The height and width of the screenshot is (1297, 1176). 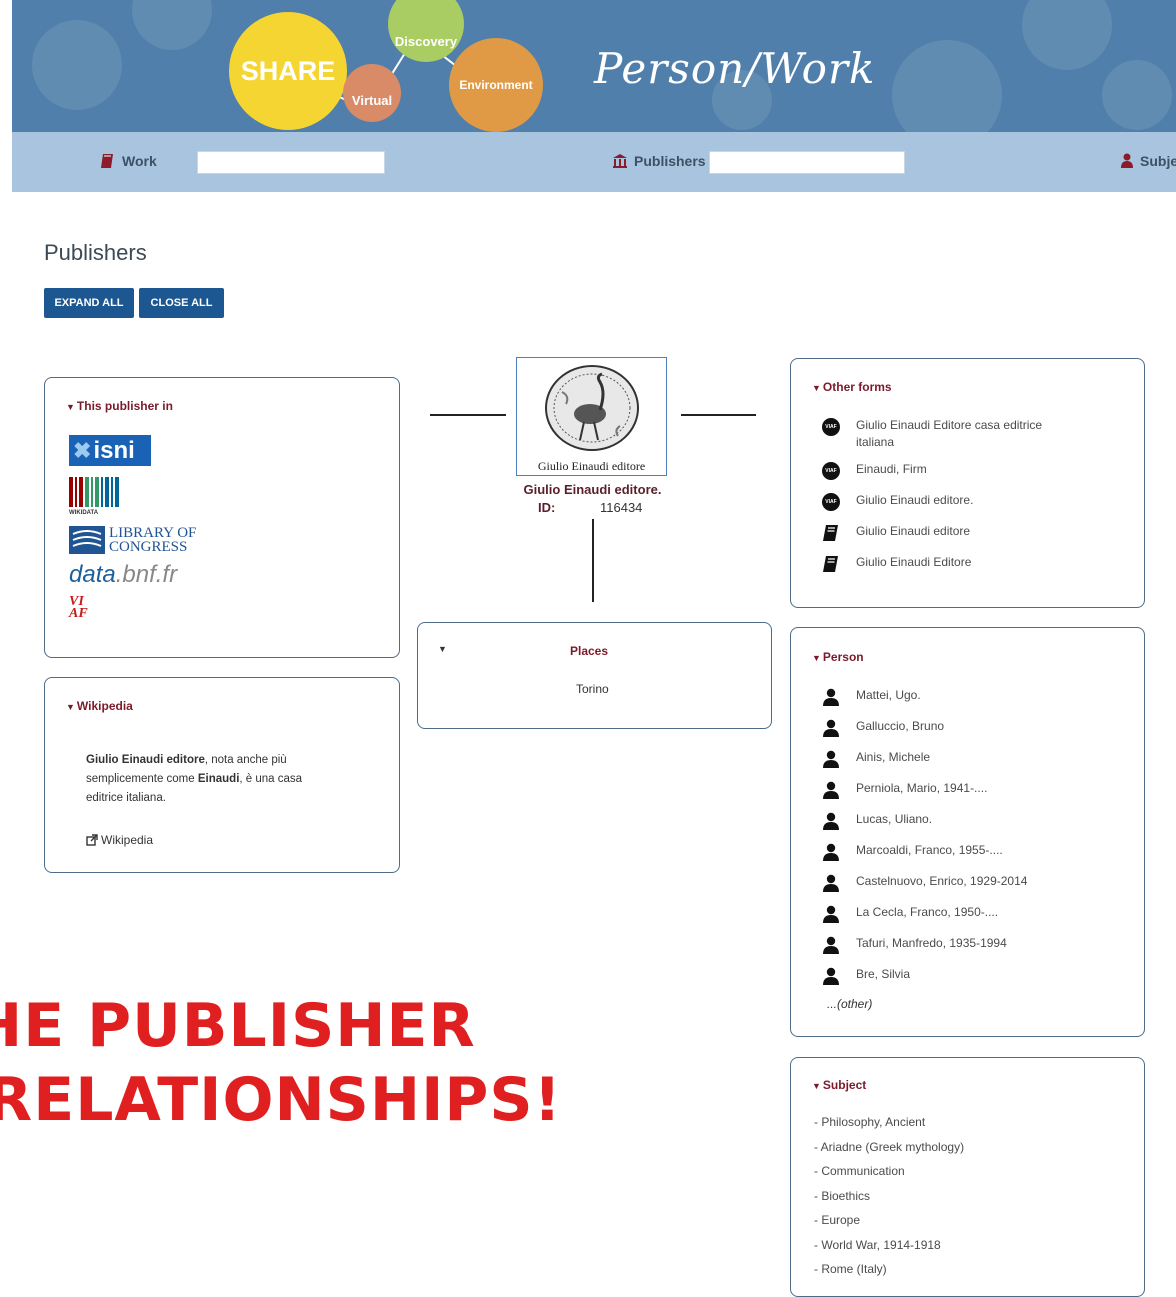 What do you see at coordinates (869, 1122) in the screenshot?
I see `subject-item: - Philosophy, Ancient` at bounding box center [869, 1122].